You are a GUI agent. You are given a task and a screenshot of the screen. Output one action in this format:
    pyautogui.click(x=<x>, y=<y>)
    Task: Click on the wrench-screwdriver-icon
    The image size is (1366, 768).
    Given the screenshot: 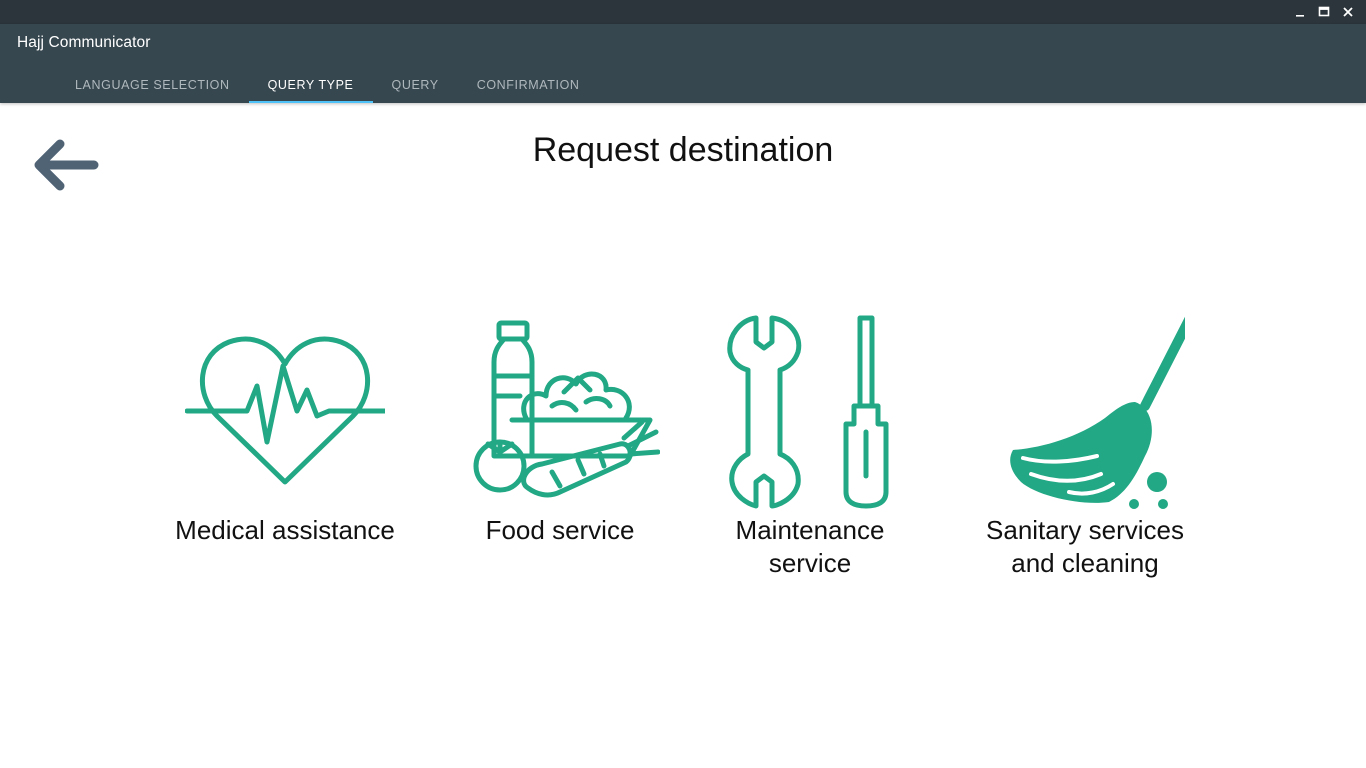 What is the action you would take?
    pyautogui.click(x=808, y=412)
    